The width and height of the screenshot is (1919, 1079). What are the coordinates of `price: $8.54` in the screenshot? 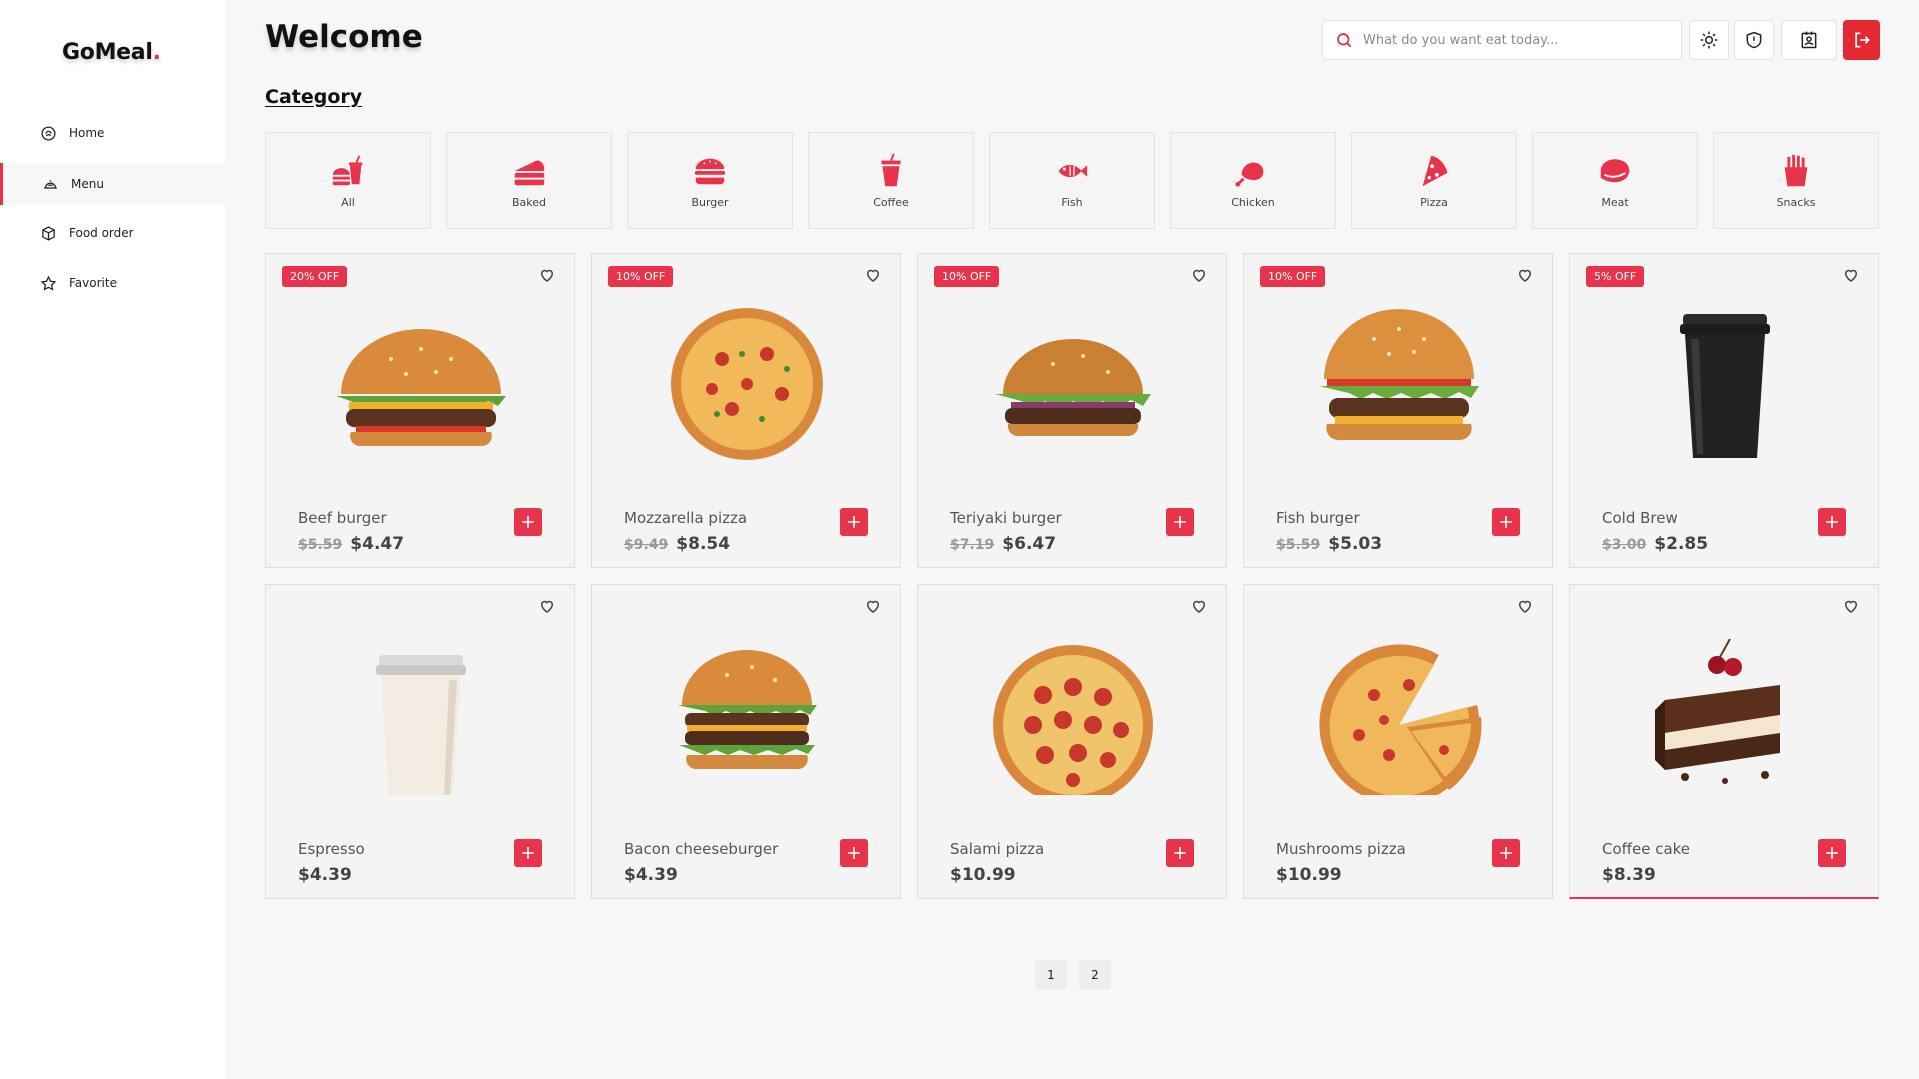 It's located at (703, 544).